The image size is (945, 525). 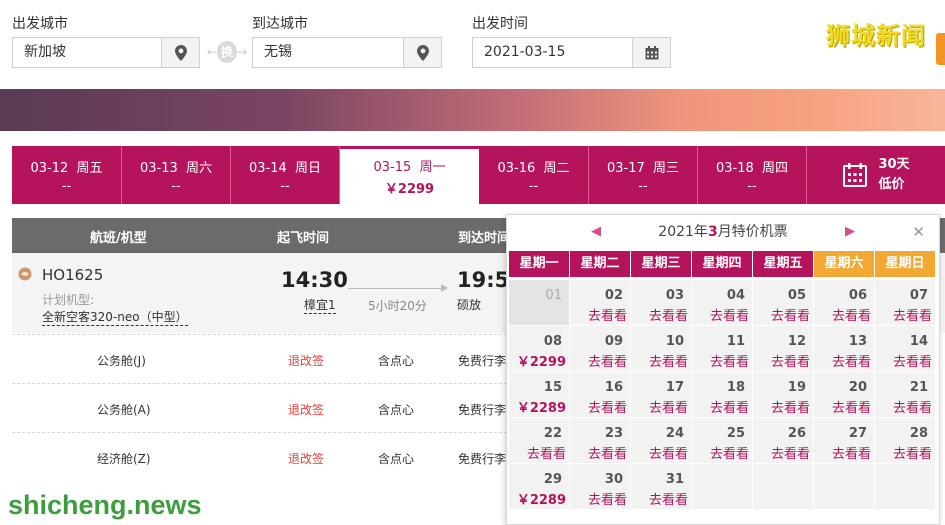 What do you see at coordinates (876, 175) in the screenshot?
I see `thirty-day-low-price-tab: 30天 低价` at bounding box center [876, 175].